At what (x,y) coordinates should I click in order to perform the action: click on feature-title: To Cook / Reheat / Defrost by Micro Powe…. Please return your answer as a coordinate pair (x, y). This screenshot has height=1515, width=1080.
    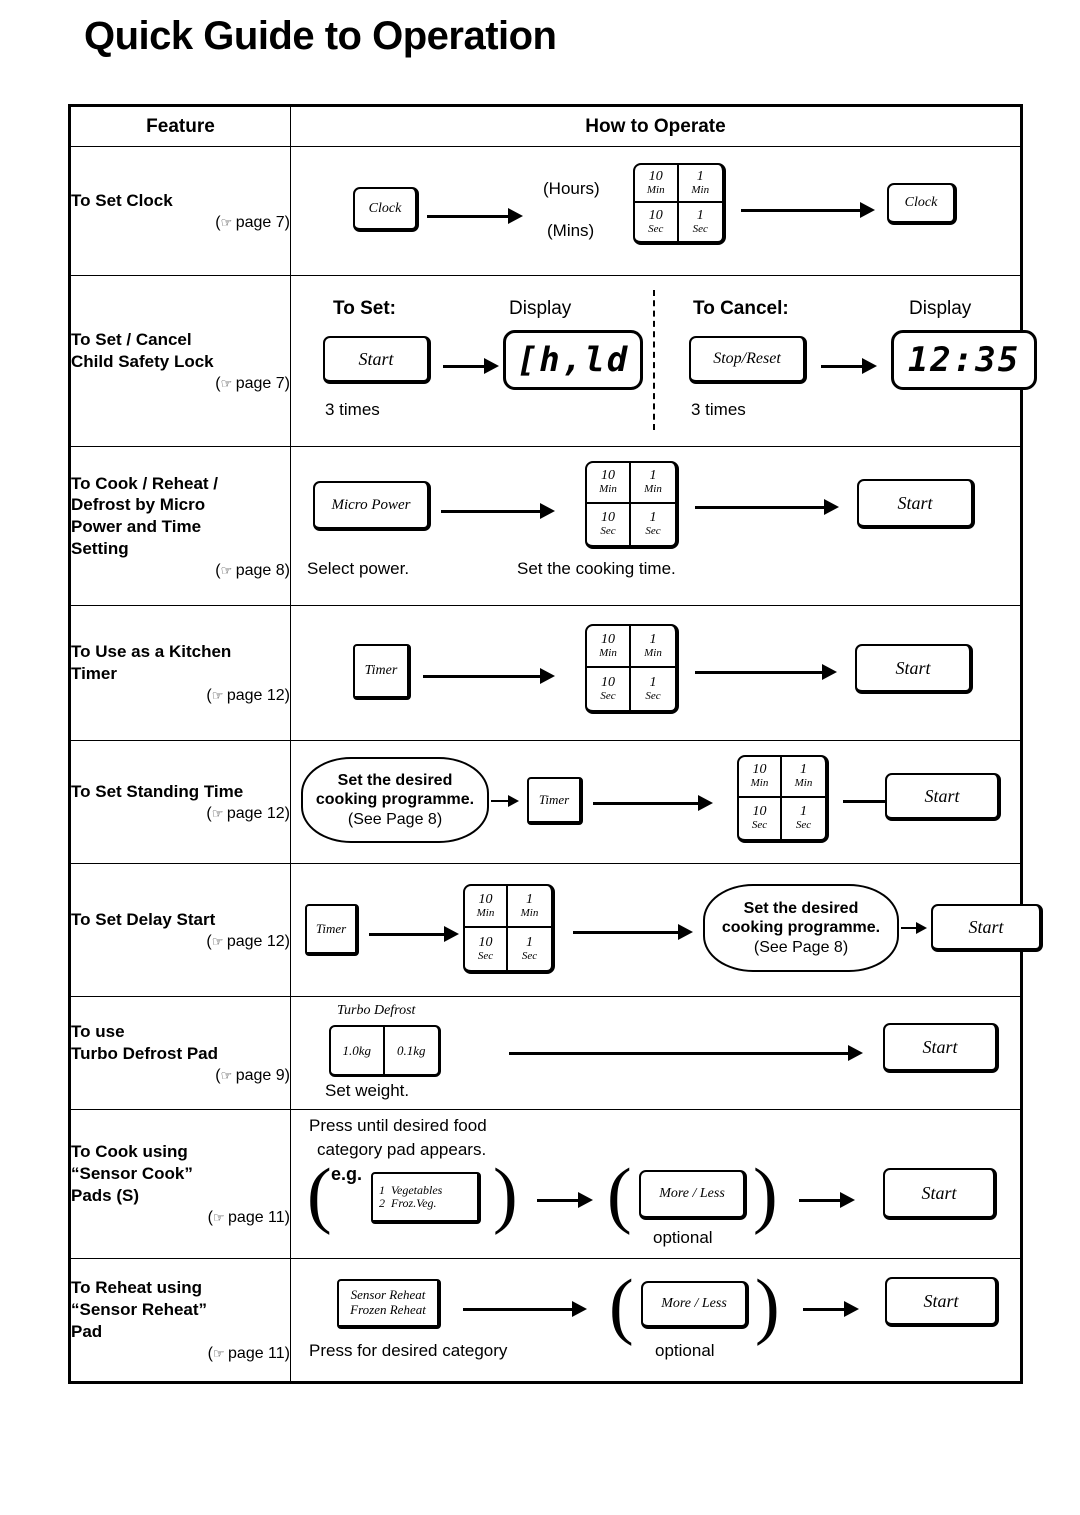
    Looking at the image, I should click on (145, 515).